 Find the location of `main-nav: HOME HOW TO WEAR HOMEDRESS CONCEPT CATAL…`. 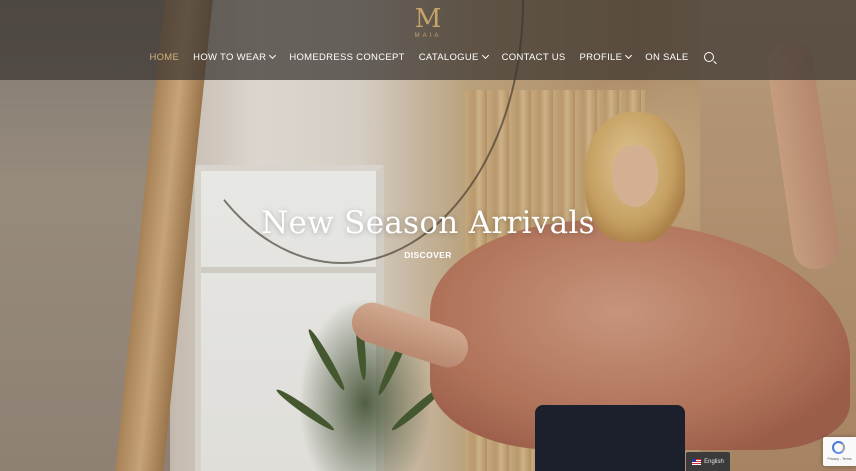

main-nav: HOME HOW TO WEAR HOMEDRESS CONCEPT CATAL… is located at coordinates (428, 57).